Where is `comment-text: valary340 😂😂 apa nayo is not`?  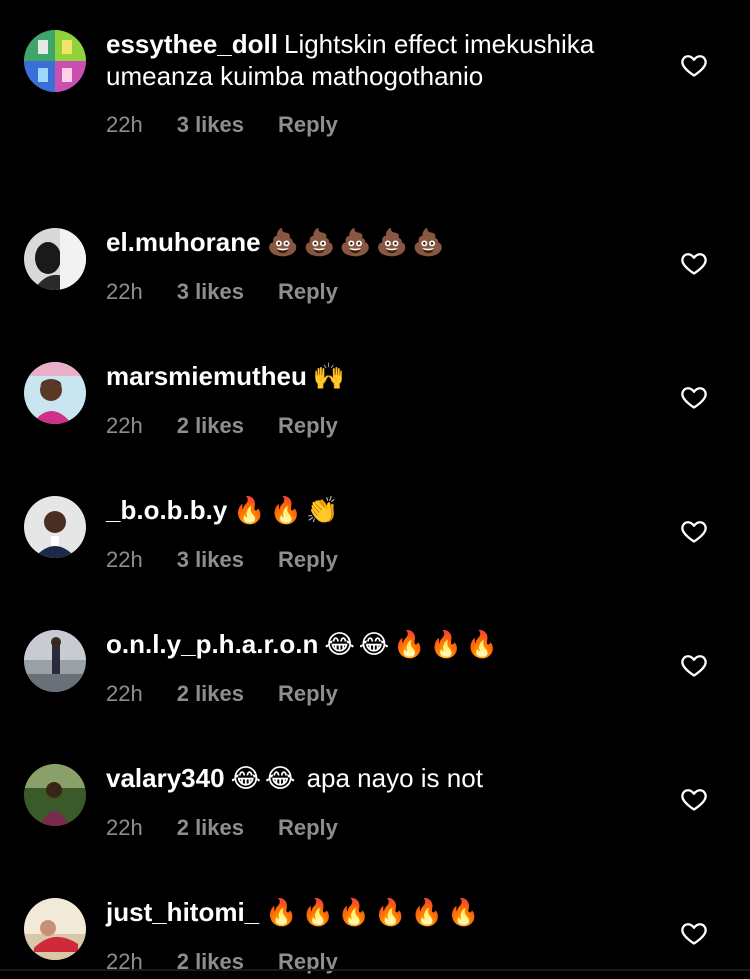 comment-text: valary340 😂😂 apa nayo is not is located at coordinates (386, 778).